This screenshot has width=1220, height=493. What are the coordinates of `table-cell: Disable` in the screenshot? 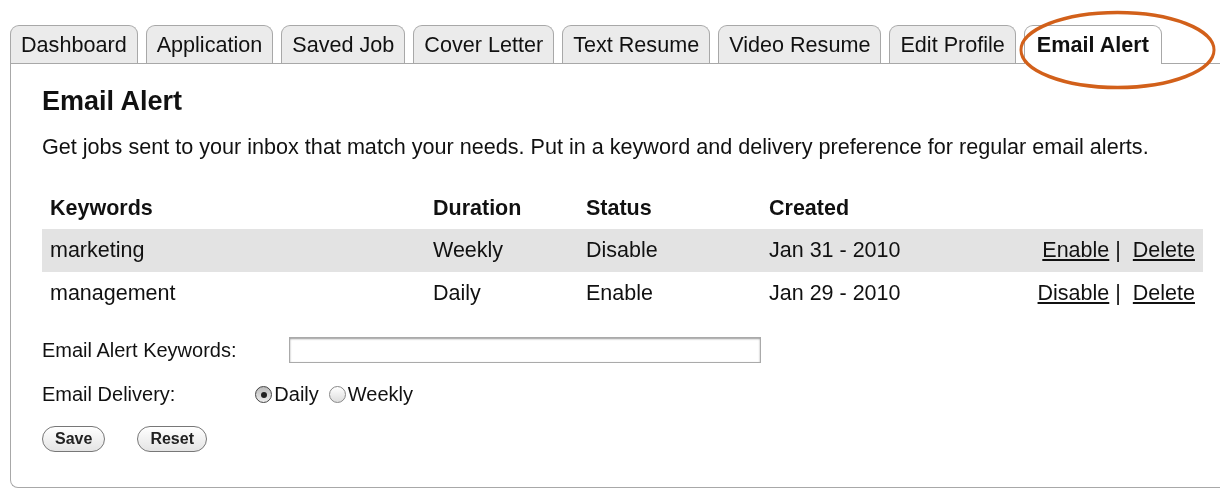 It's located at (669, 250).